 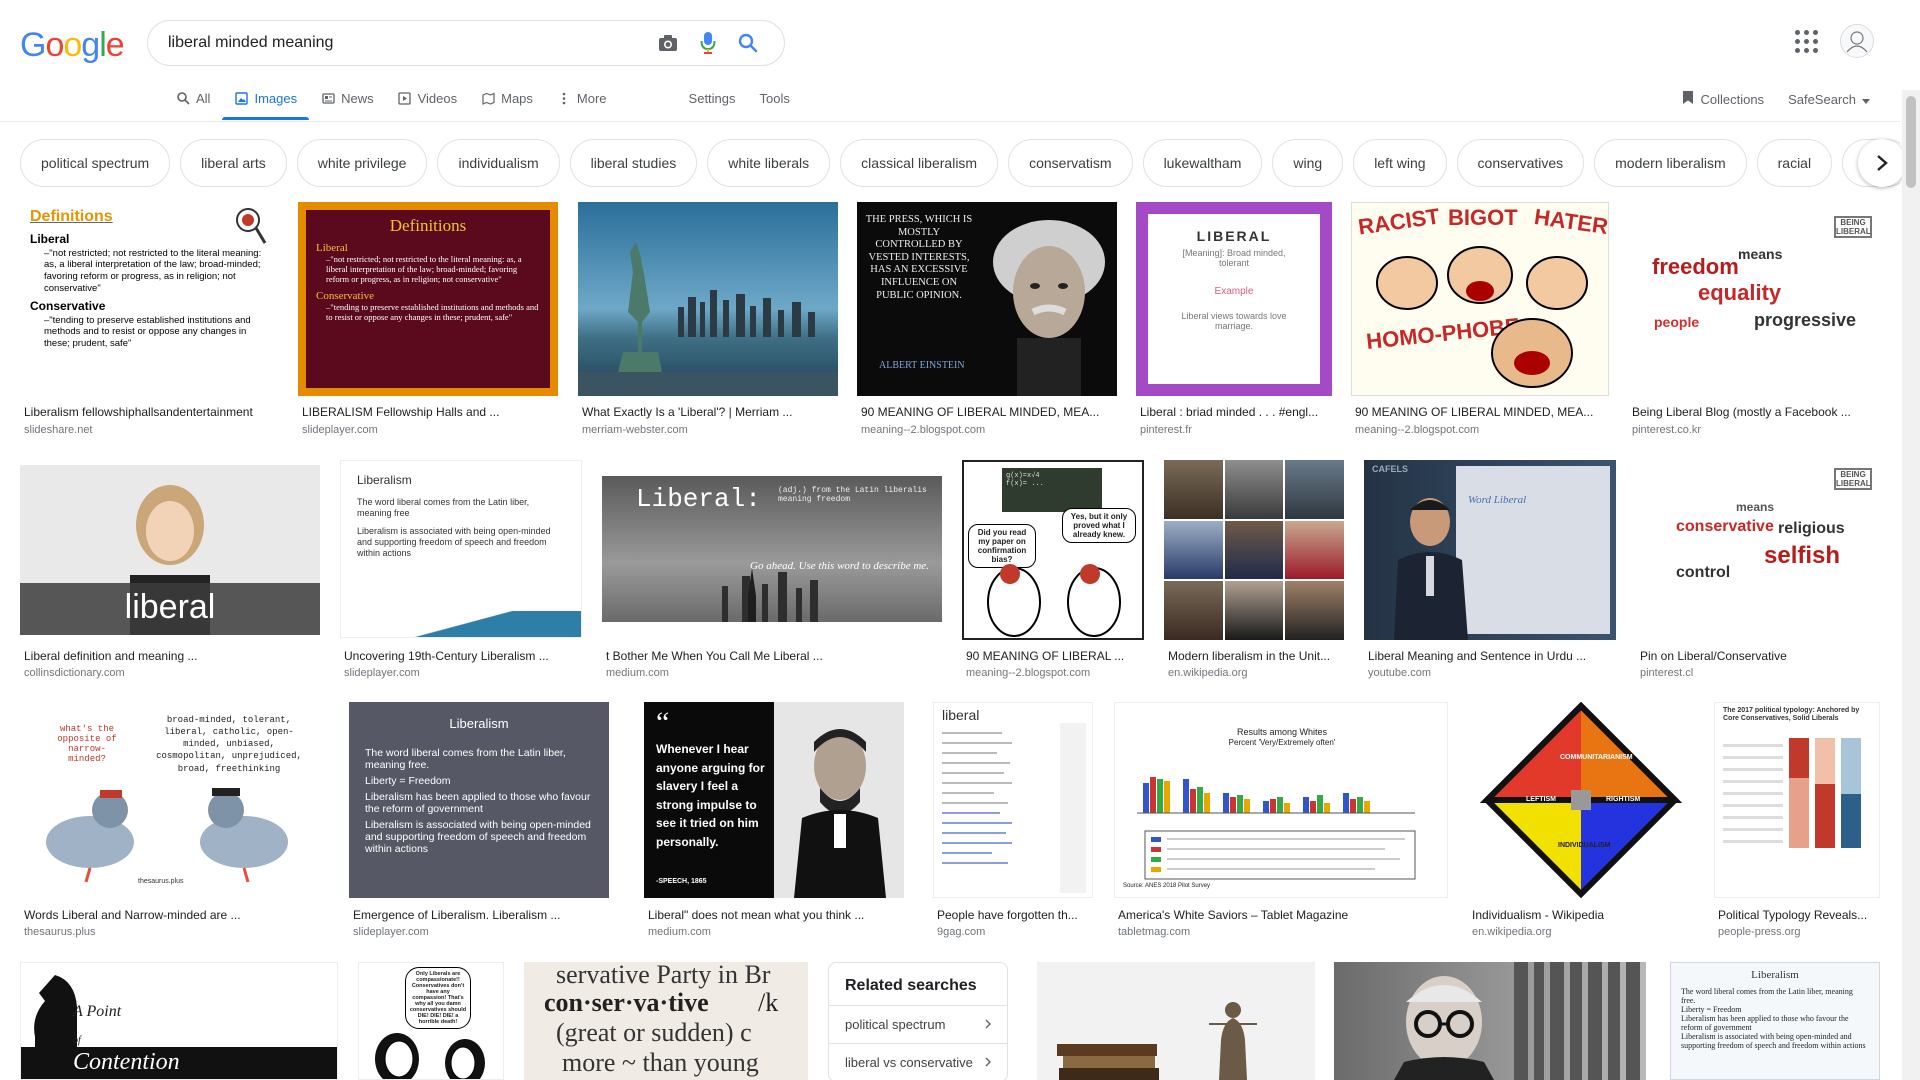 I want to click on chip: lukewaltham, so click(x=1202, y=163).